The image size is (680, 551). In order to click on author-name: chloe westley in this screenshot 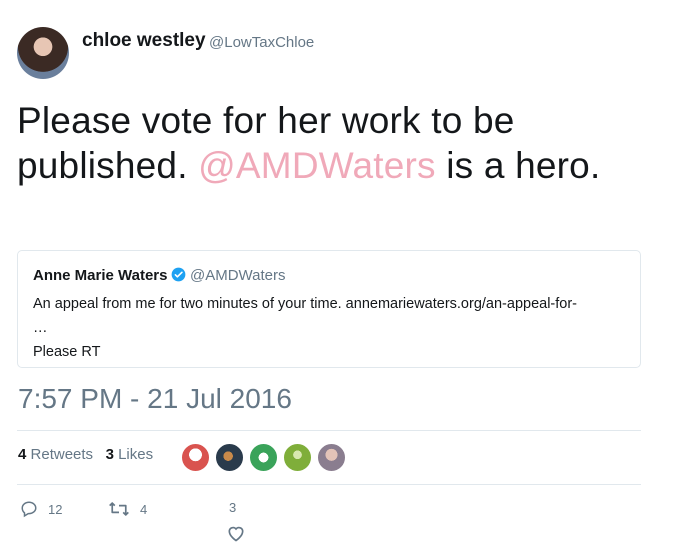, I will do `click(144, 41)`.